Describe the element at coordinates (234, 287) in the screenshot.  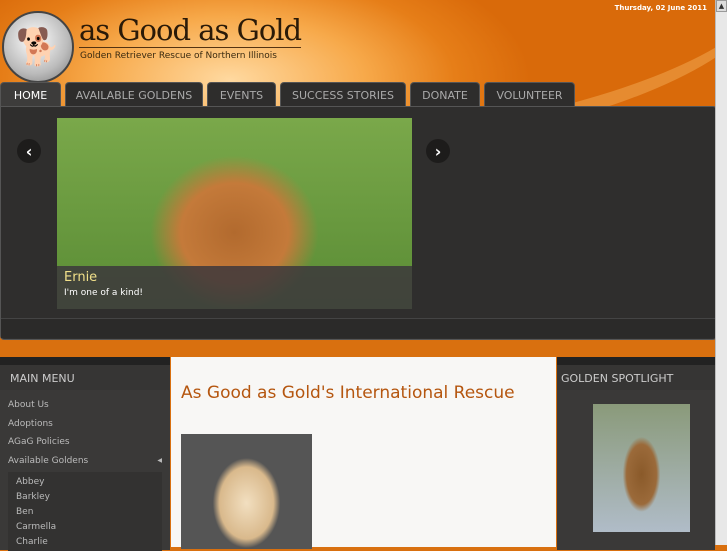
I see `slide-caption: Ernie I'm one of a kind!` at that location.